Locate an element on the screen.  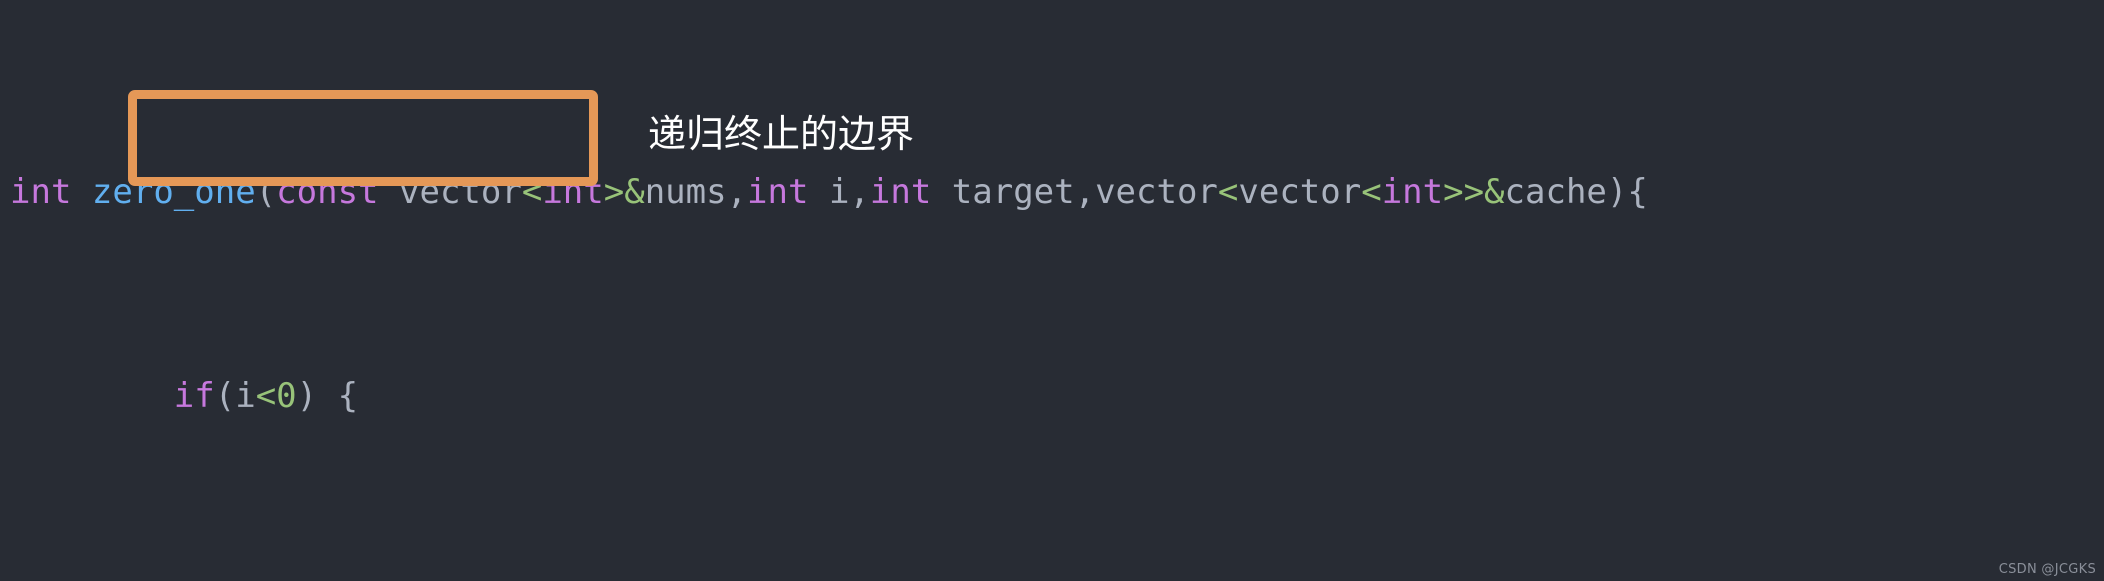
token-operator: >>& is located at coordinates (1474, 192).